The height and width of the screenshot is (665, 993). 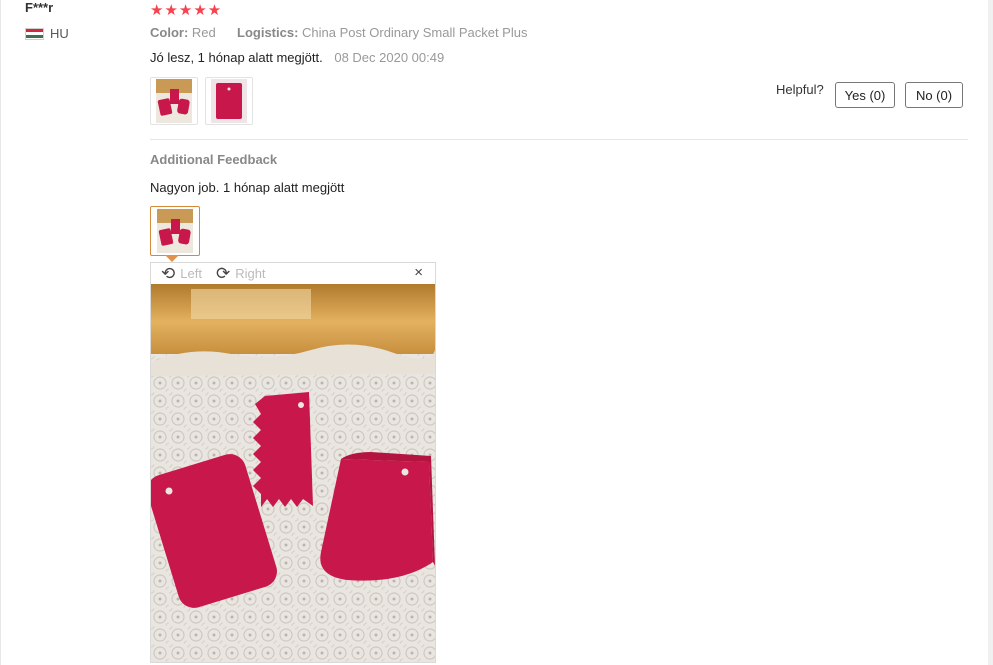 What do you see at coordinates (389, 57) in the screenshot?
I see `review-date: 08 Dec 2020 00:49` at bounding box center [389, 57].